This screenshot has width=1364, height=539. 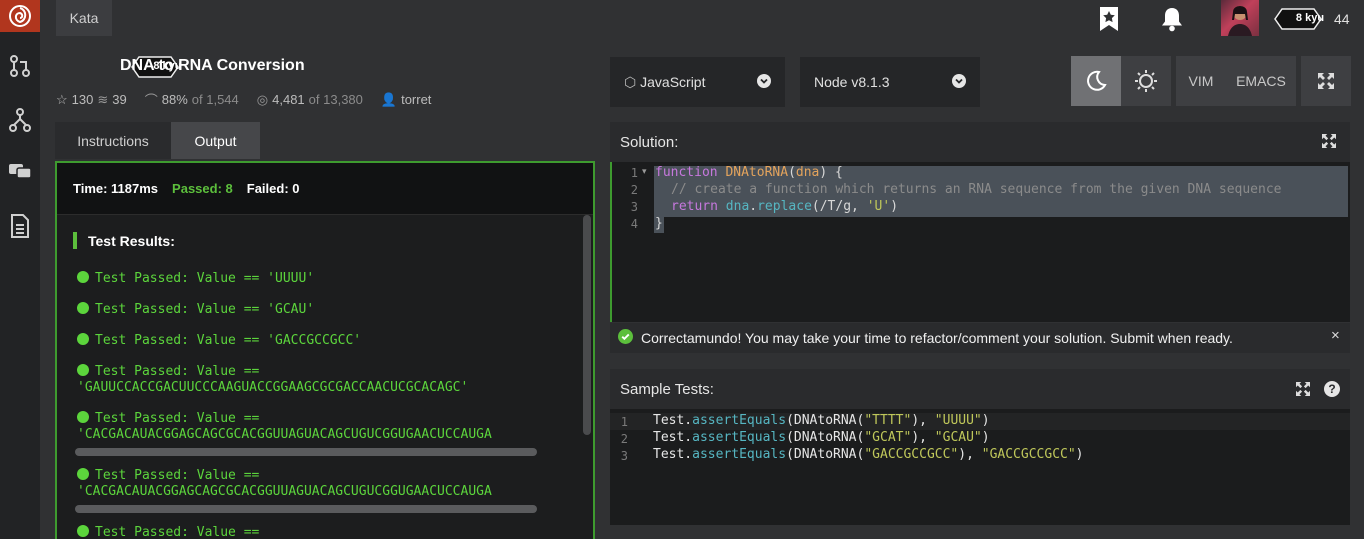 I want to click on kata-title: DNA to RNA Conversion, so click(x=212, y=66).